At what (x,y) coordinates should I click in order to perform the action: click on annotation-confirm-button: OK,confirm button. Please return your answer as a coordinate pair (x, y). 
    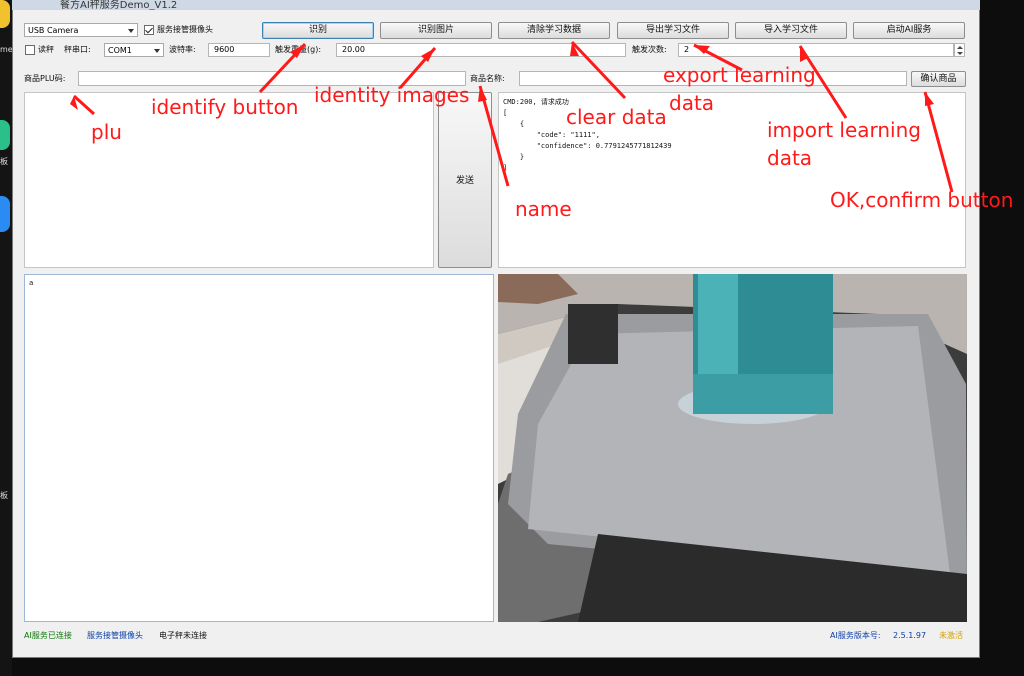
    Looking at the image, I should click on (922, 200).